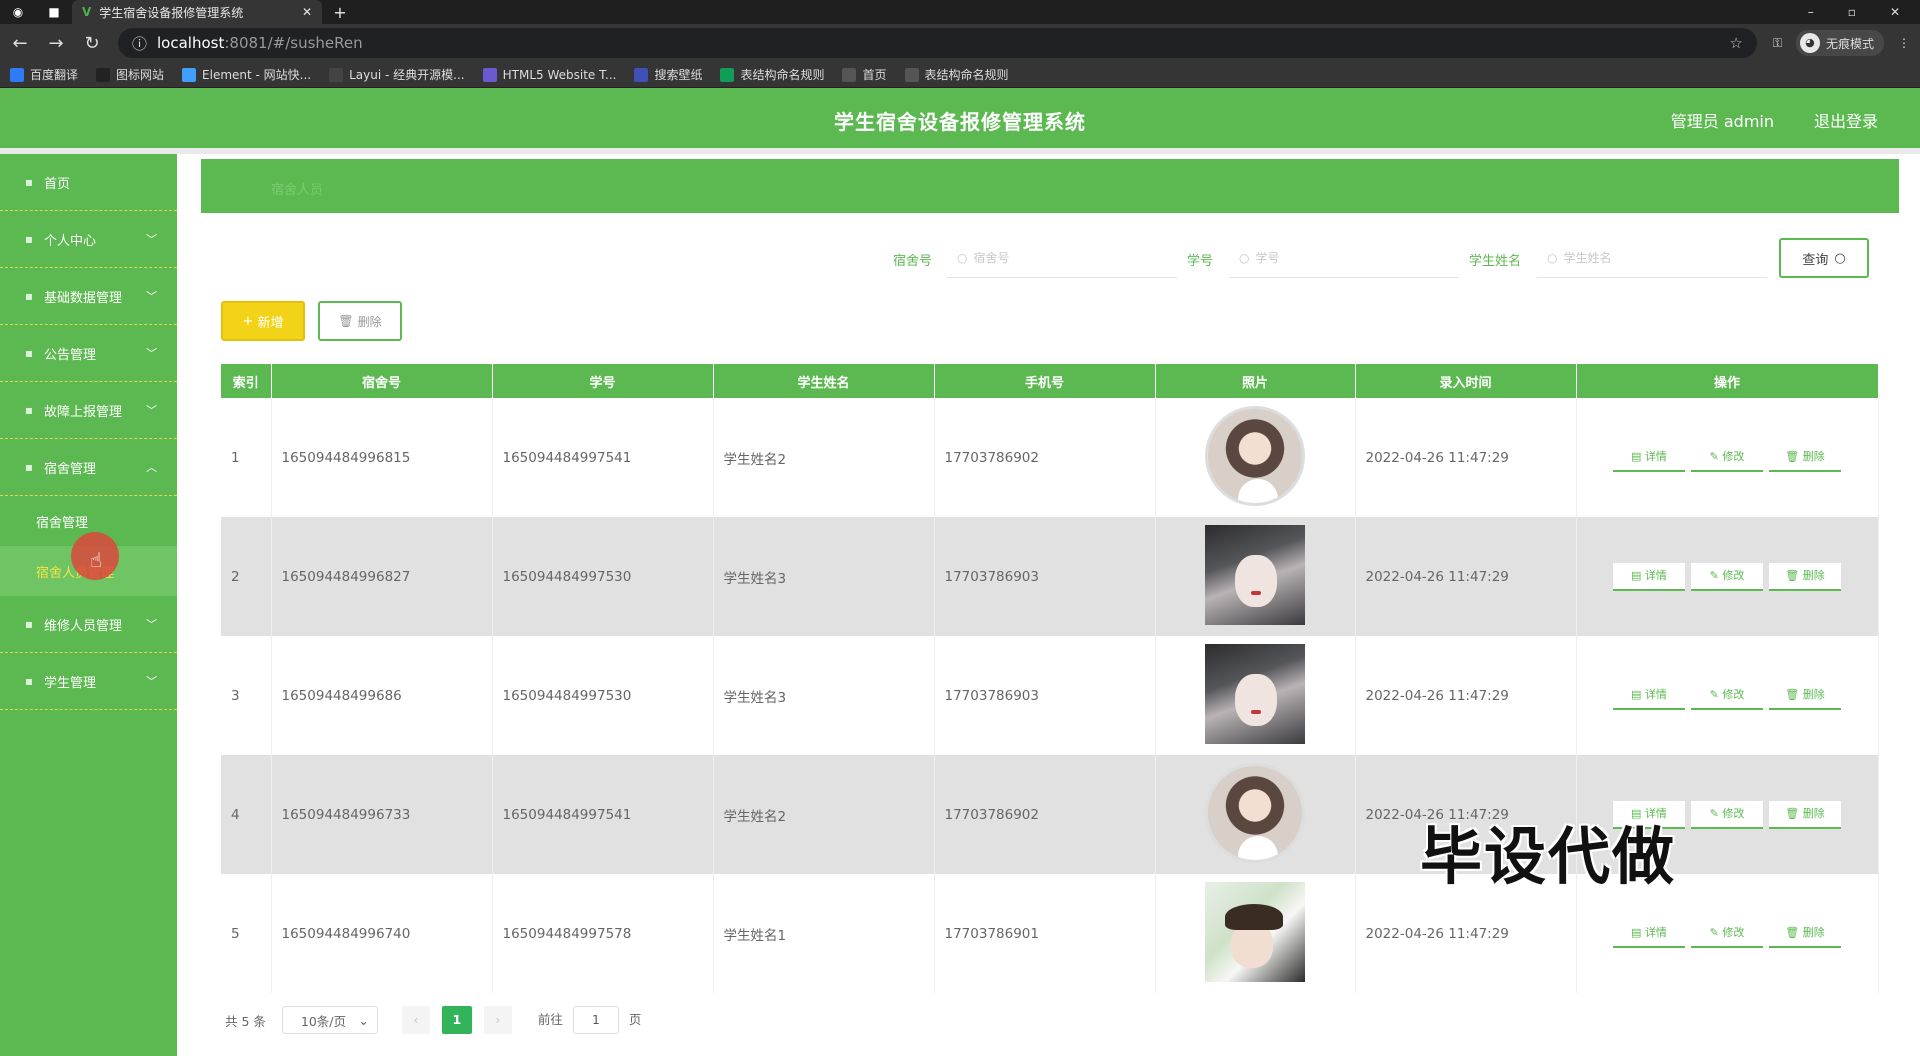 The height and width of the screenshot is (1056, 1920). I want to click on back-icon: ←, so click(20, 43).